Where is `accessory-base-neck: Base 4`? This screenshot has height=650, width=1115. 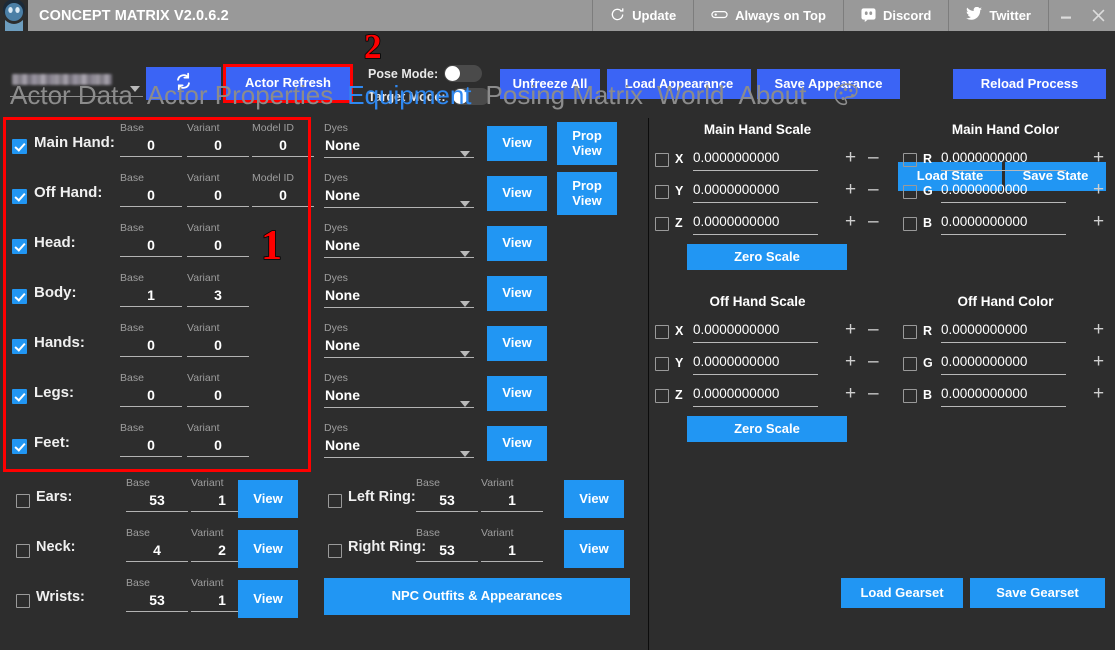 accessory-base-neck: Base 4 is located at coordinates (157, 544).